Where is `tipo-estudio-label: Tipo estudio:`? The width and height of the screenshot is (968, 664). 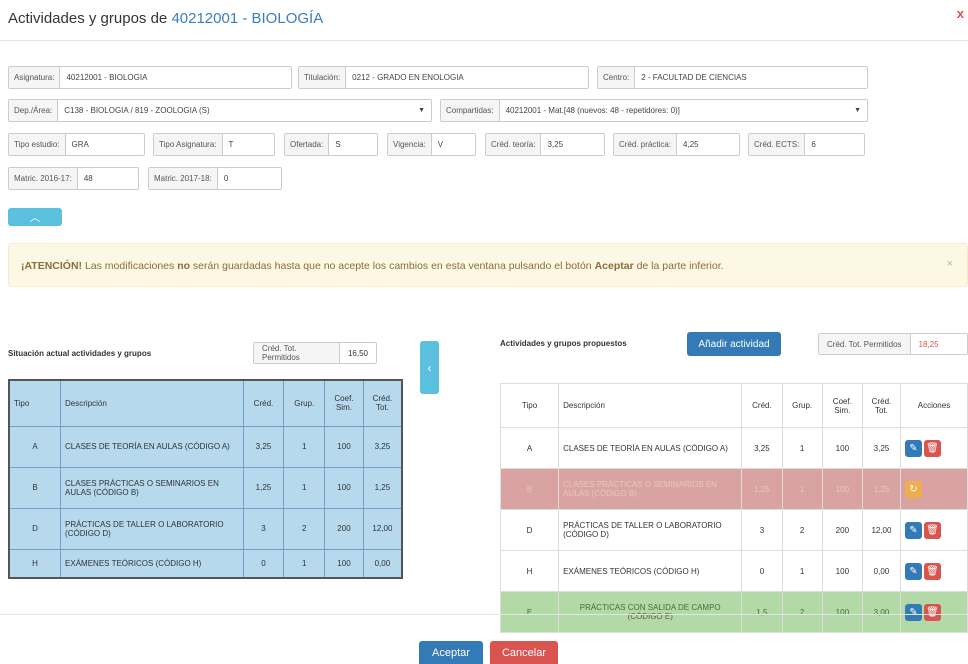 tipo-estudio-label: Tipo estudio: is located at coordinates (37, 144).